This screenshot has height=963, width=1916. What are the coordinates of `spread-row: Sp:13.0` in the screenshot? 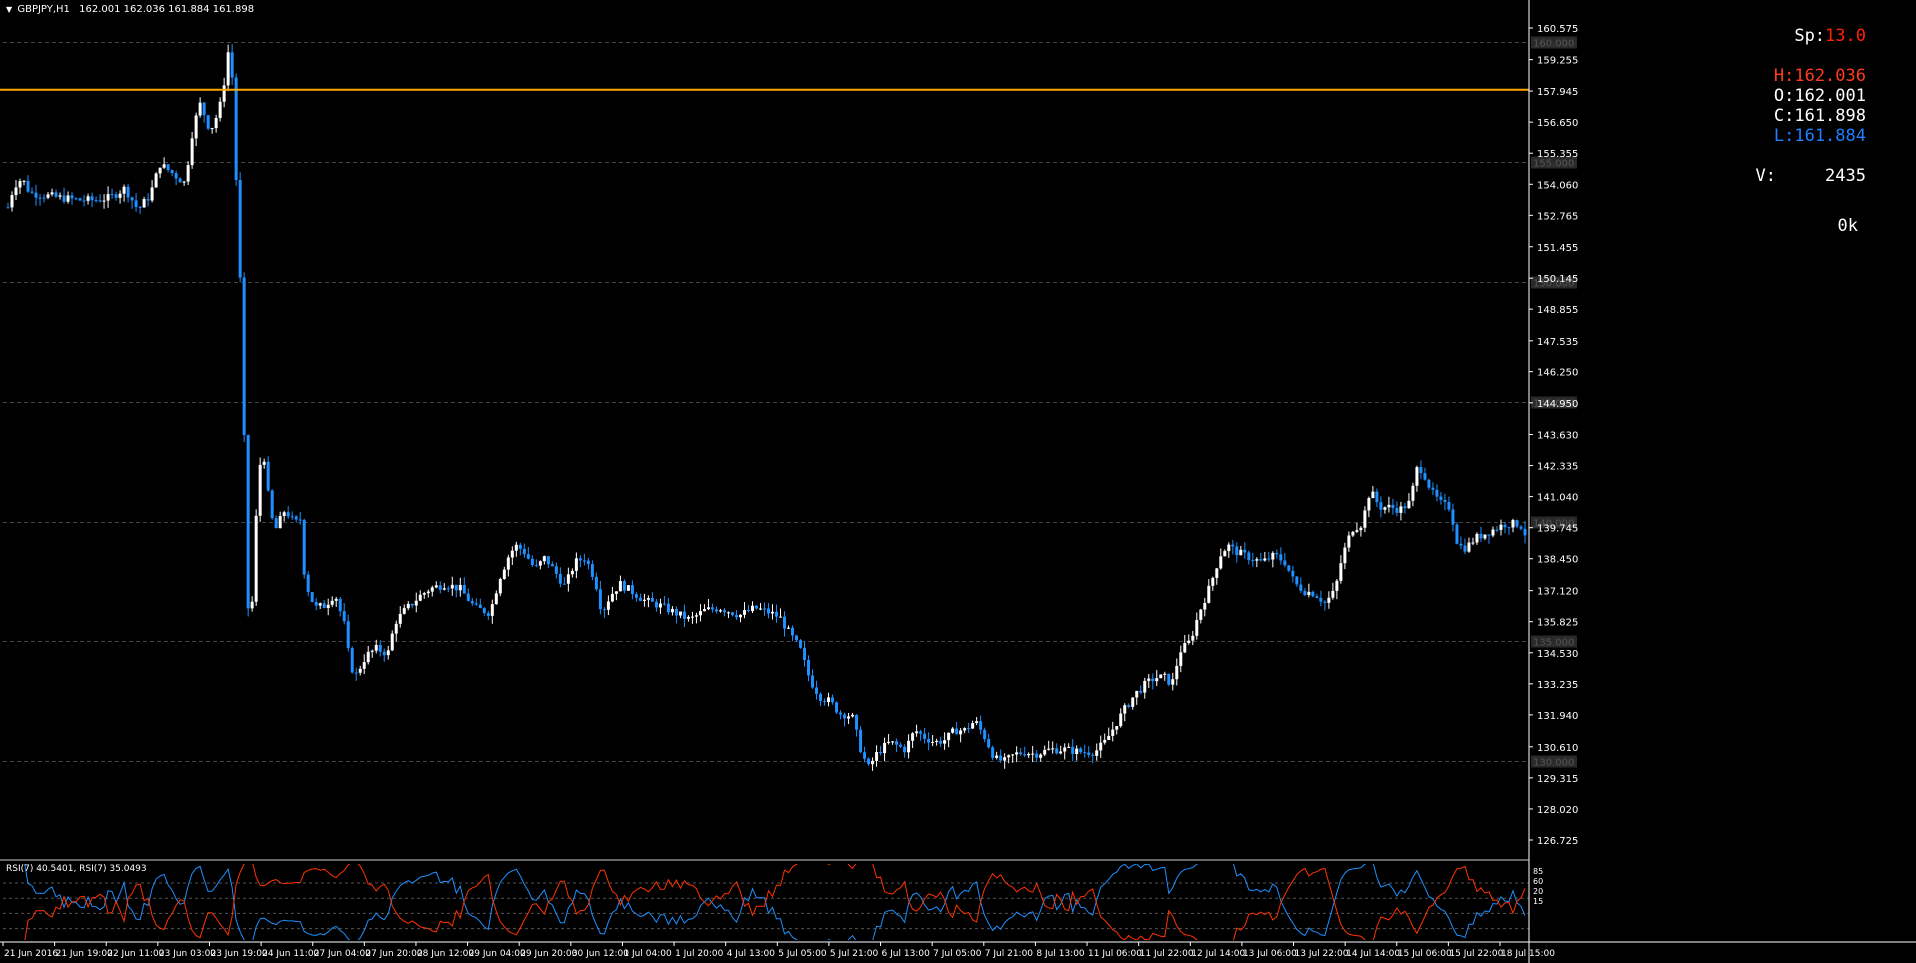 It's located at (1780, 36).